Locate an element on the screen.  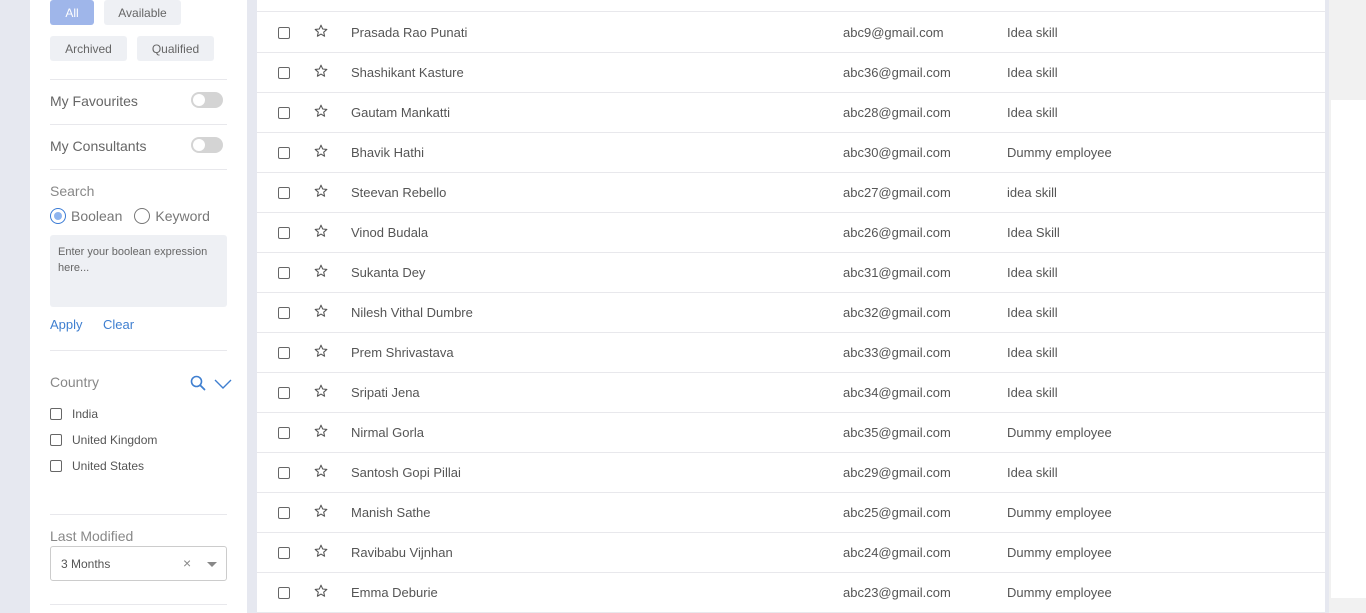
caret-down-icon is located at coordinates (212, 564).